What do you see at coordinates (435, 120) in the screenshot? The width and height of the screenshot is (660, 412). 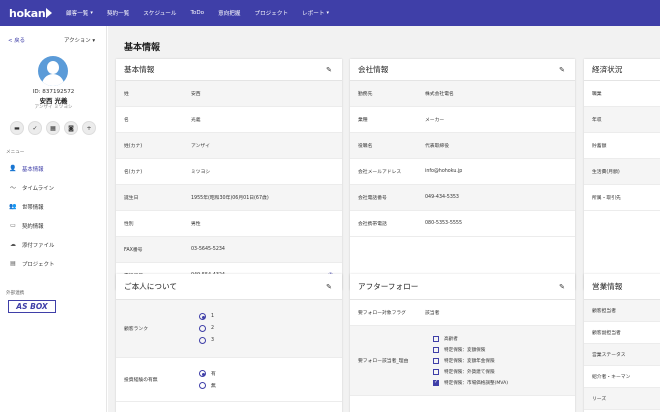 I see `row-value: メーカー` at bounding box center [435, 120].